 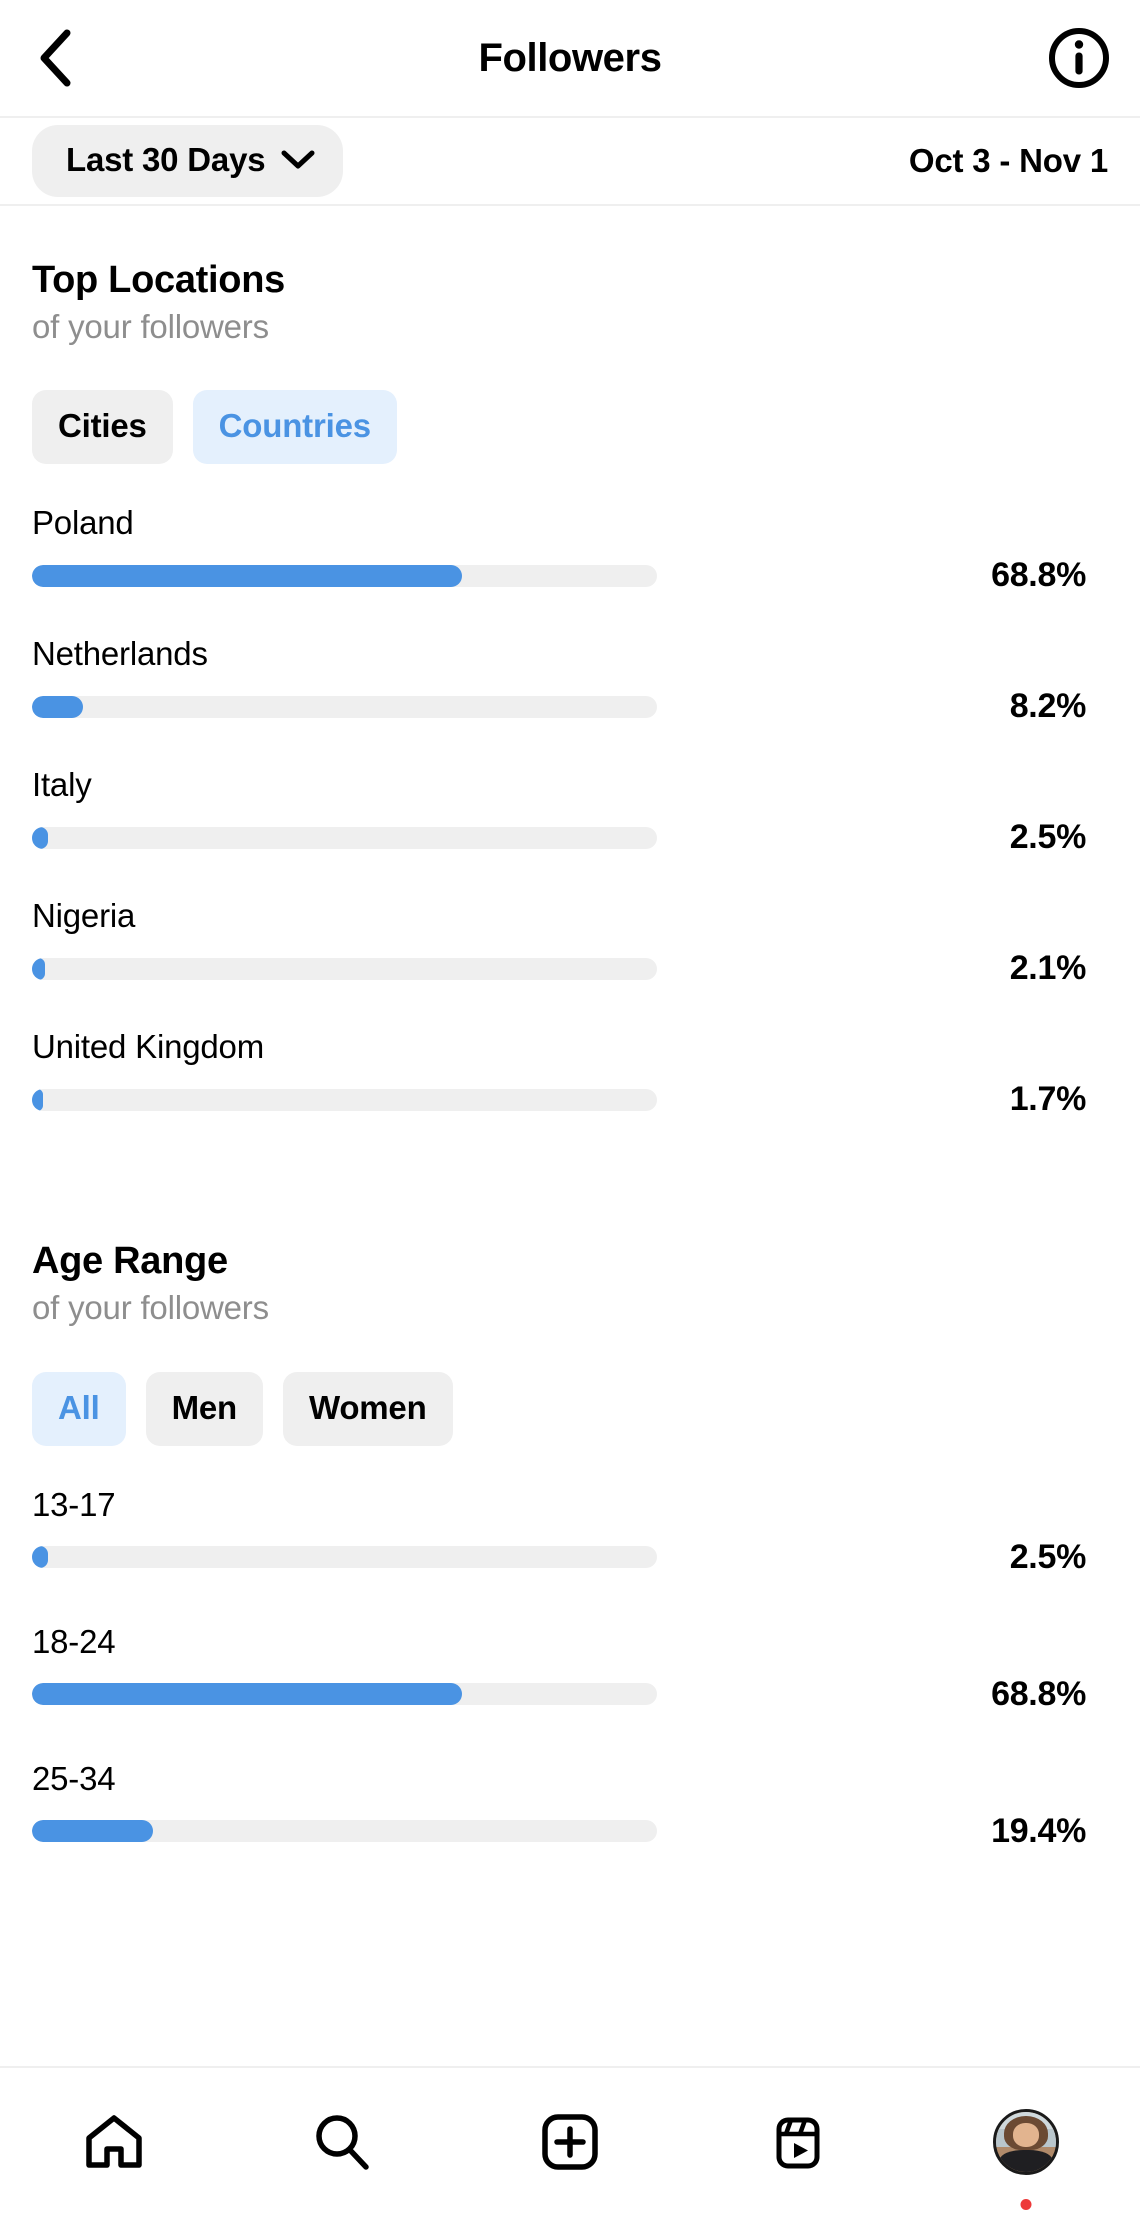 What do you see at coordinates (570, 1408) in the screenshot?
I see `age-tab-group: All Men Women` at bounding box center [570, 1408].